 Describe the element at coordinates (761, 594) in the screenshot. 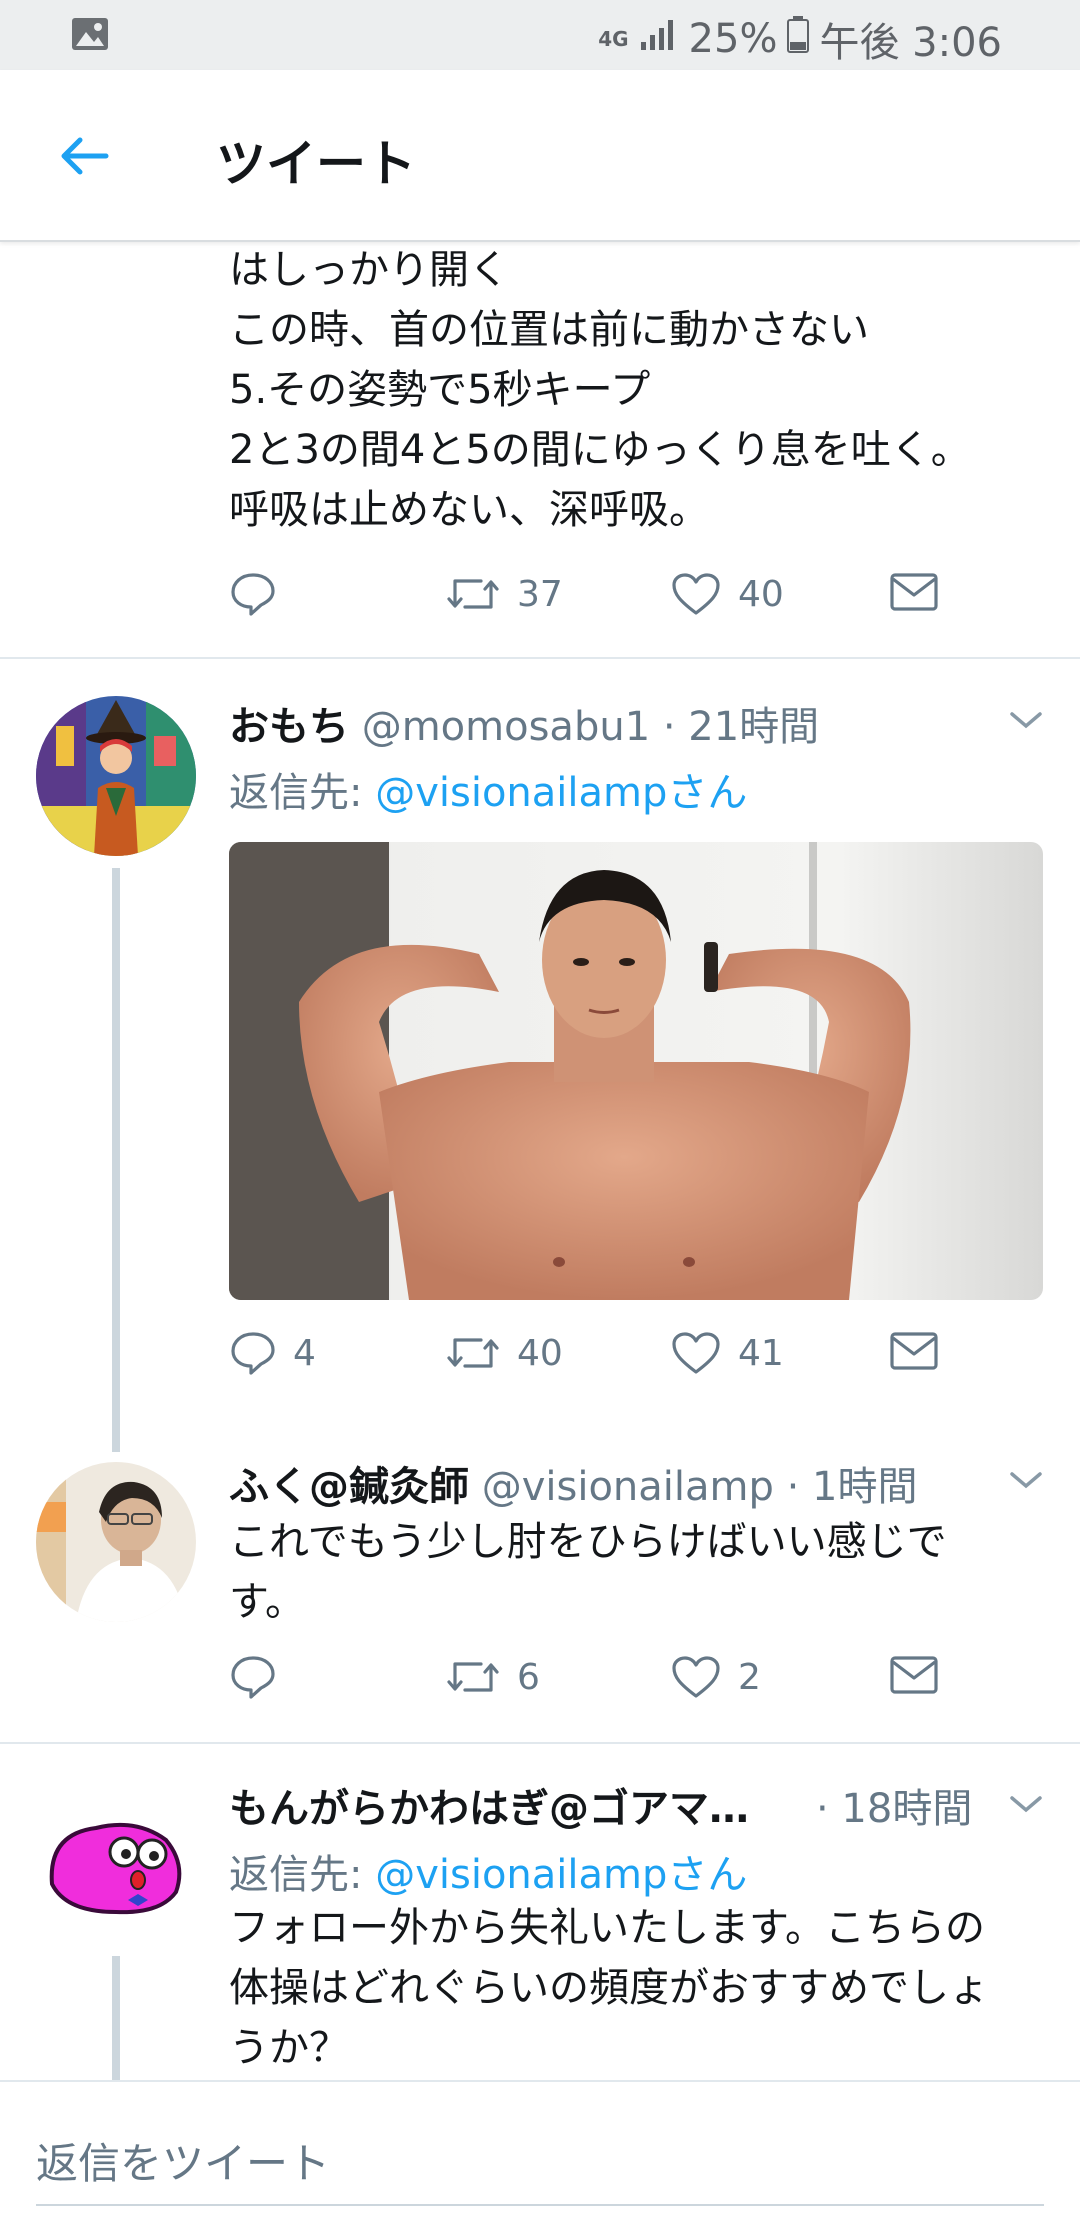

I see `like-count: 40` at that location.